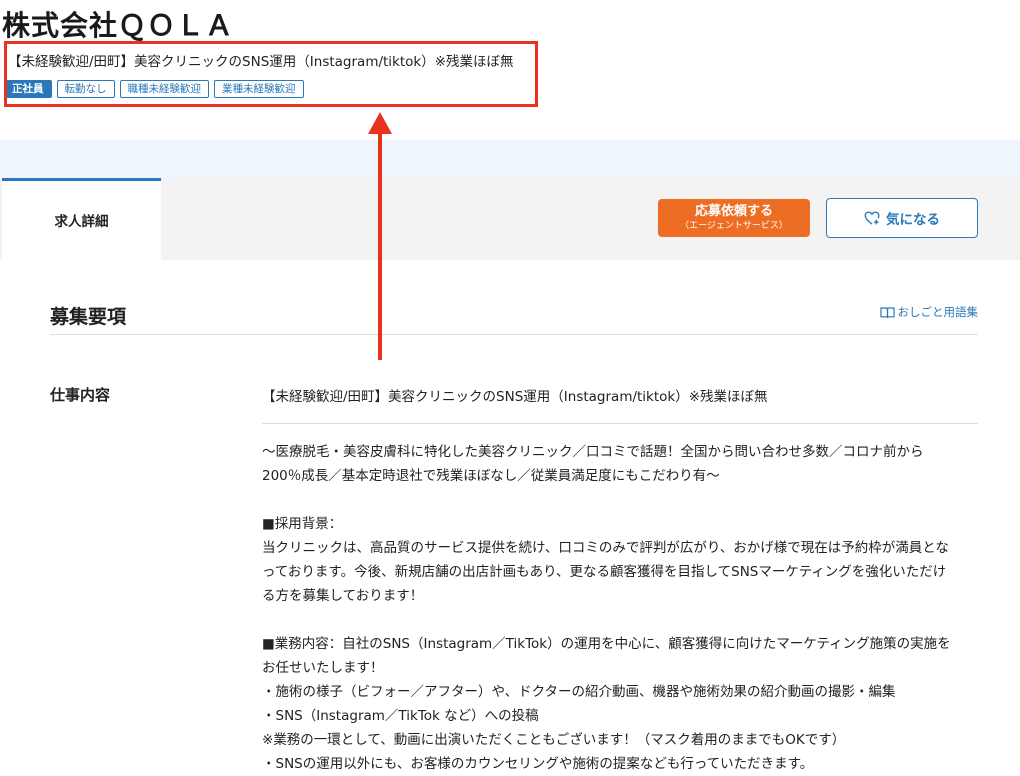 This screenshot has height=776, width=1020. What do you see at coordinates (400, 716) in the screenshot?
I see `description-line: ・SNS（Instagram／TikTok など）への投稿` at bounding box center [400, 716].